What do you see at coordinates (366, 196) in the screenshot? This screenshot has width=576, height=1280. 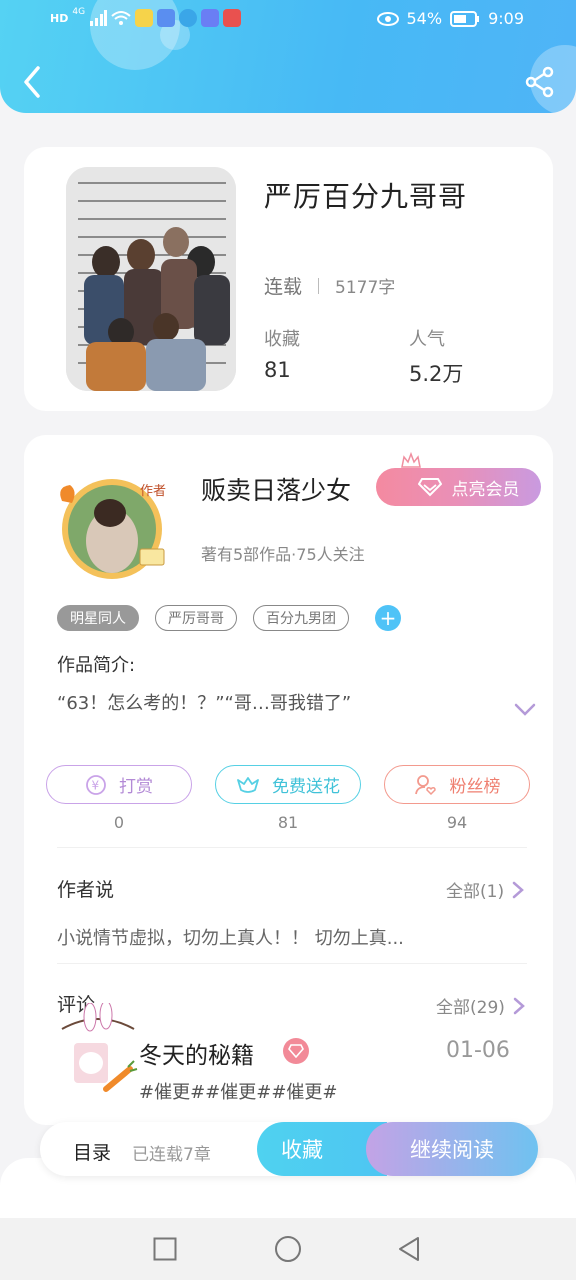 I see `book-title: 严厉百分九哥哥` at bounding box center [366, 196].